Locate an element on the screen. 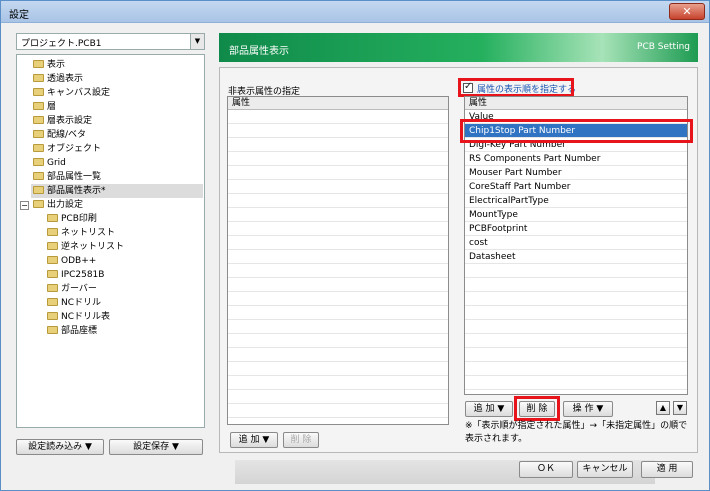  tree-item-layer-display: 層表示設定 is located at coordinates (62, 121).